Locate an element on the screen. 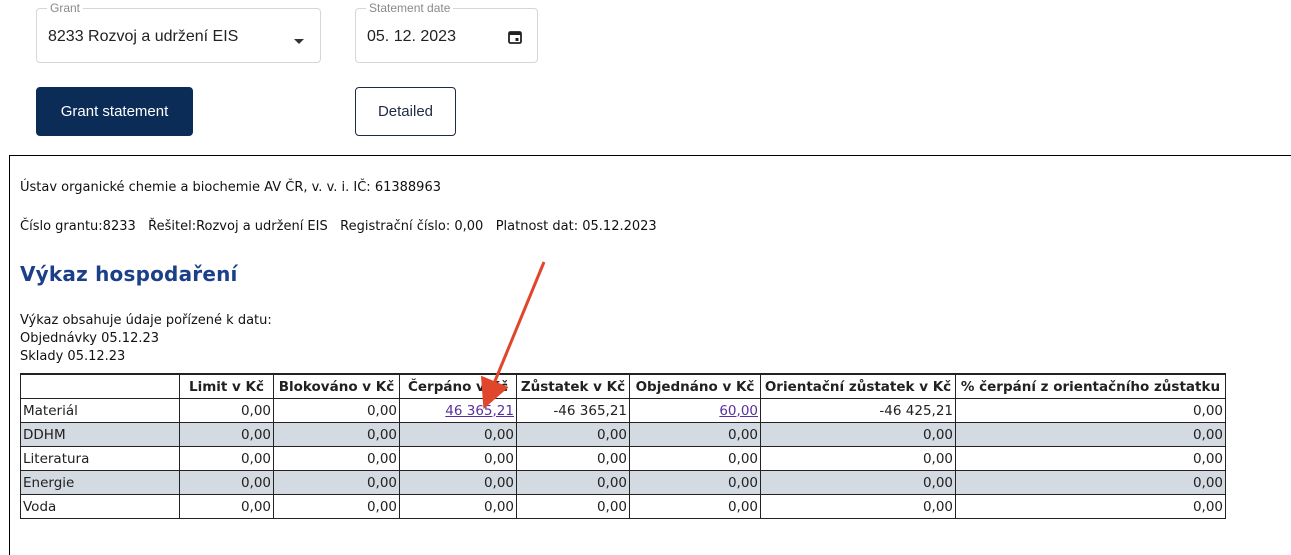 The width and height of the screenshot is (1291, 555). row-label: Voda is located at coordinates (100, 506).